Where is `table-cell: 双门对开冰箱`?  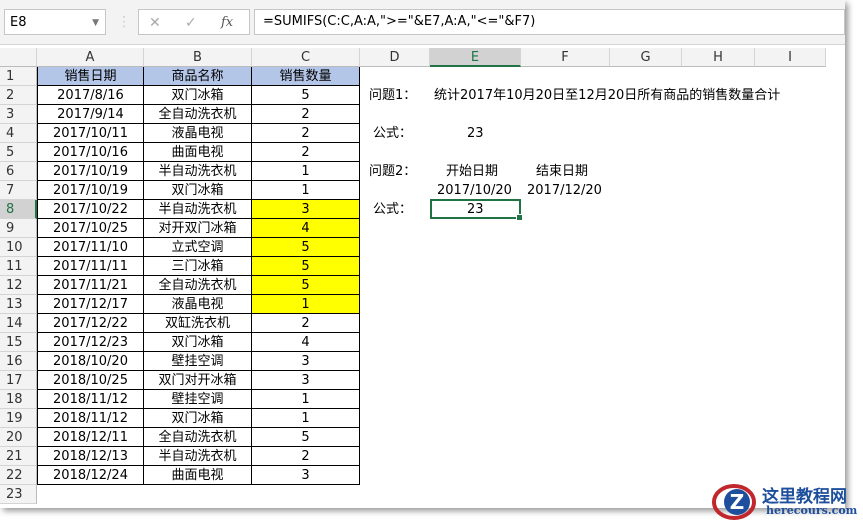 table-cell: 双门对开冰箱 is located at coordinates (198, 380).